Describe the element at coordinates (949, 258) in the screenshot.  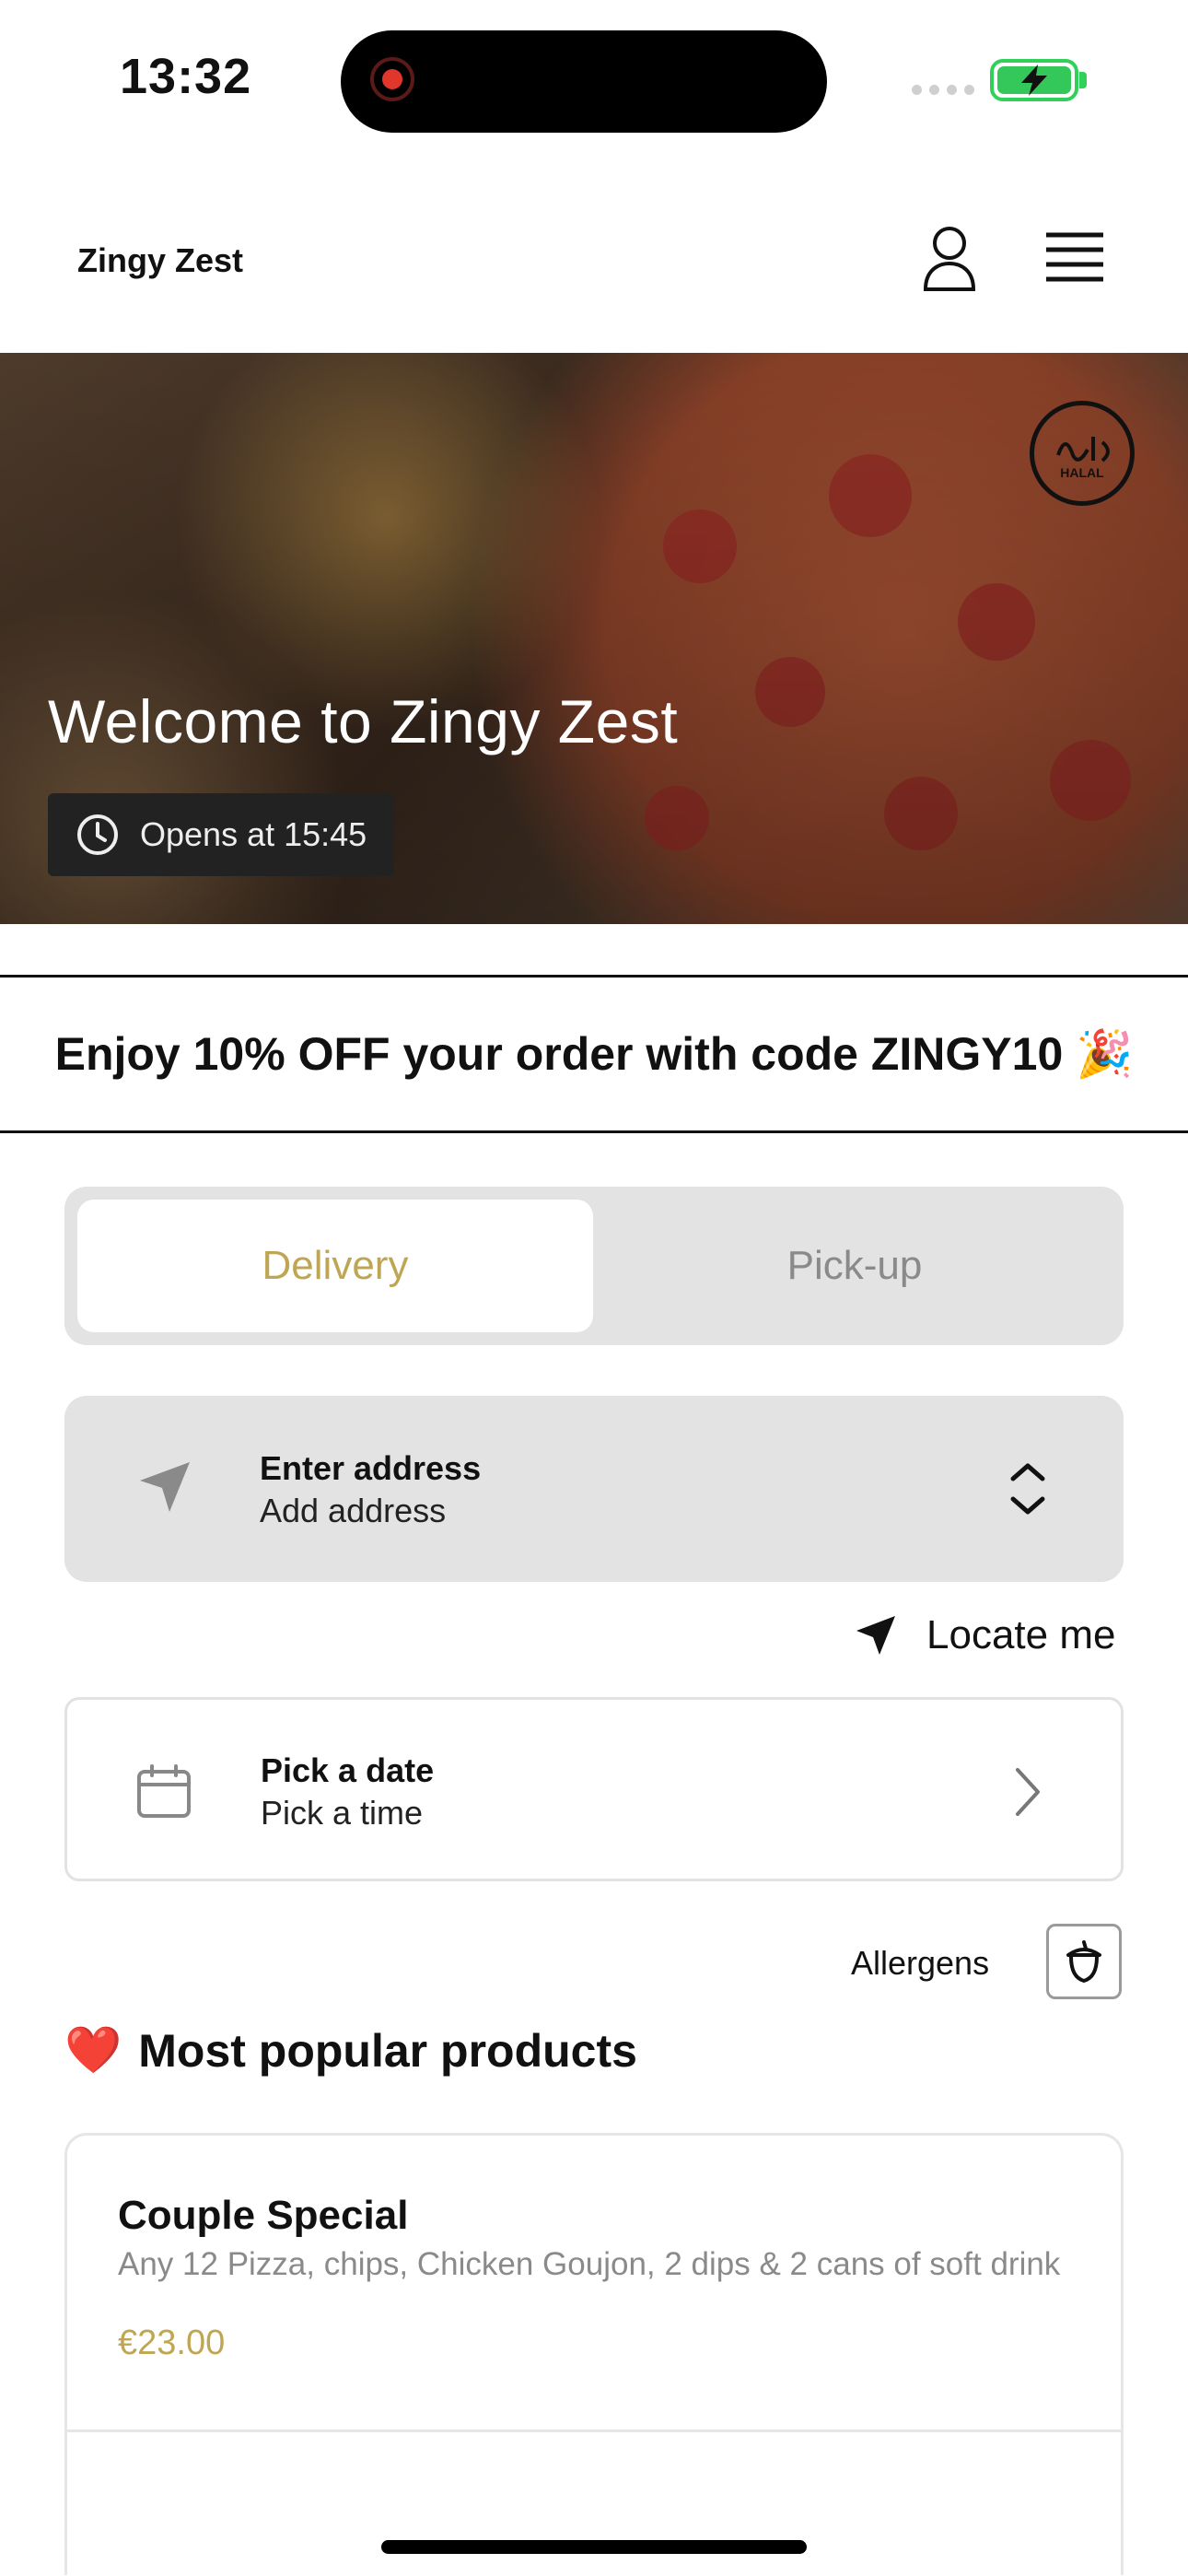
I see `account-icon` at that location.